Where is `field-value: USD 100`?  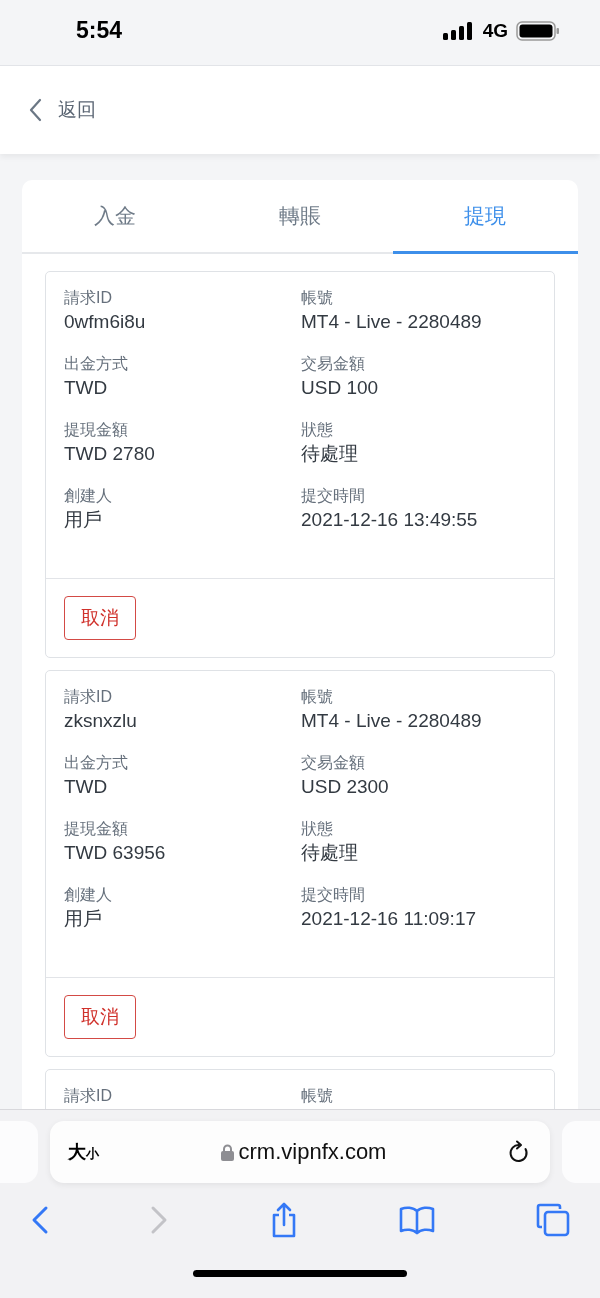 field-value: USD 100 is located at coordinates (340, 388).